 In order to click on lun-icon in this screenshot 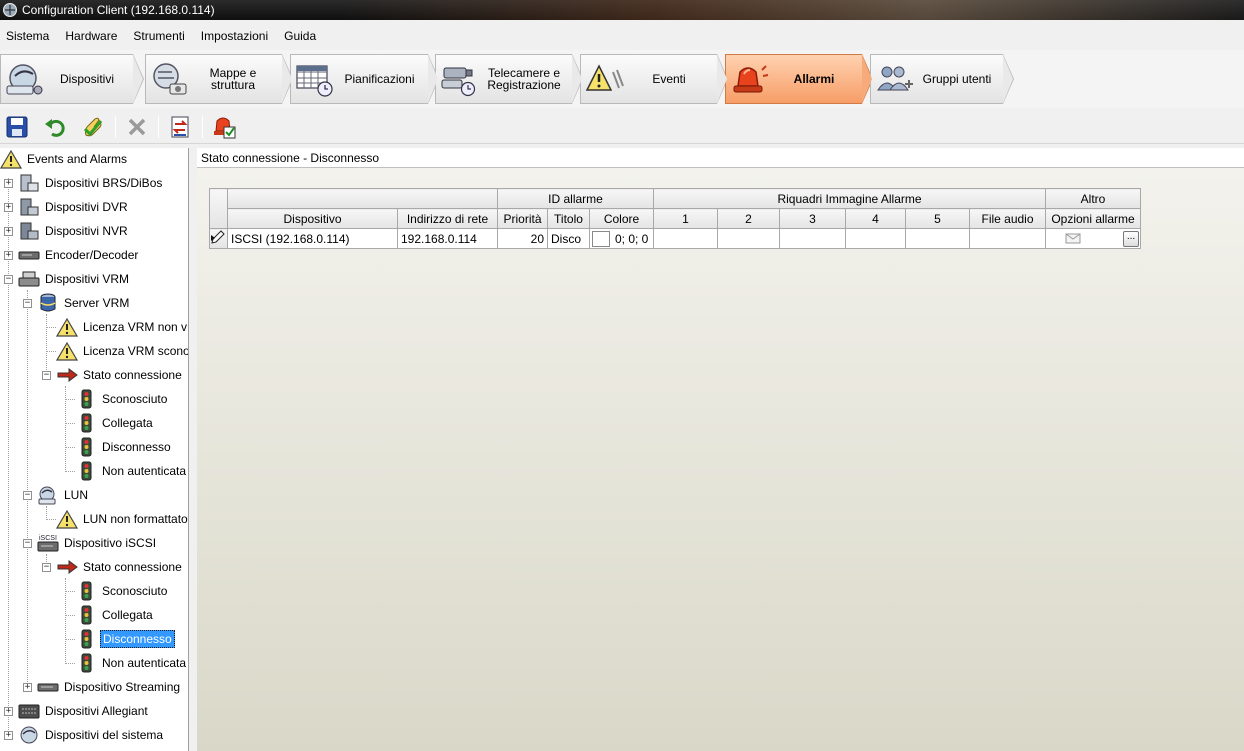, I will do `click(47, 495)`.